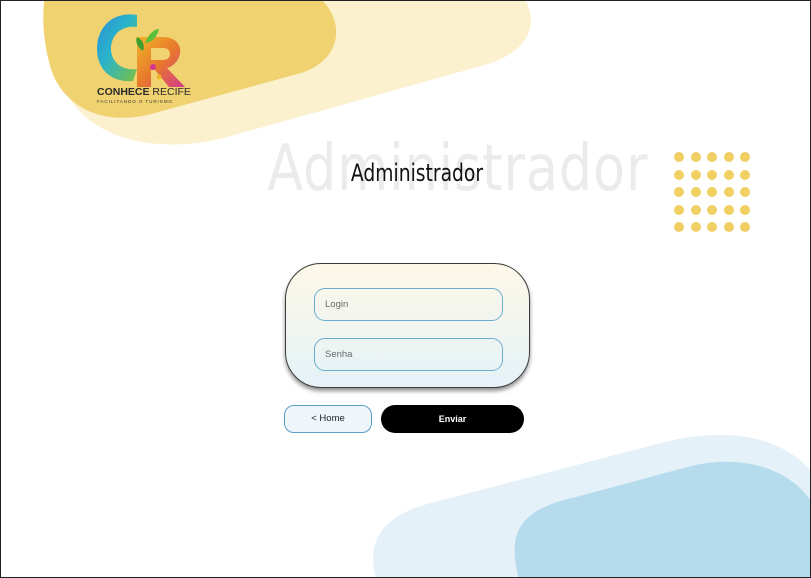  Describe the element at coordinates (591, 505) in the screenshot. I see `bottom-right-blue-shape` at that location.